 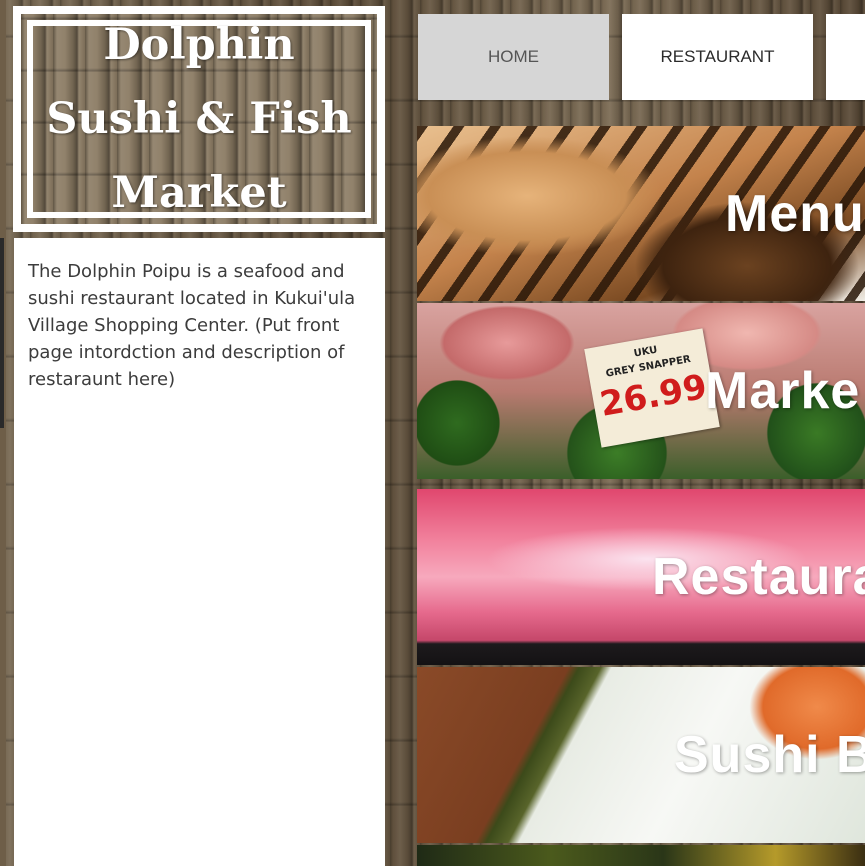 What do you see at coordinates (769, 755) in the screenshot?
I see `tile-sushi-bar-label: Sushi B` at bounding box center [769, 755].